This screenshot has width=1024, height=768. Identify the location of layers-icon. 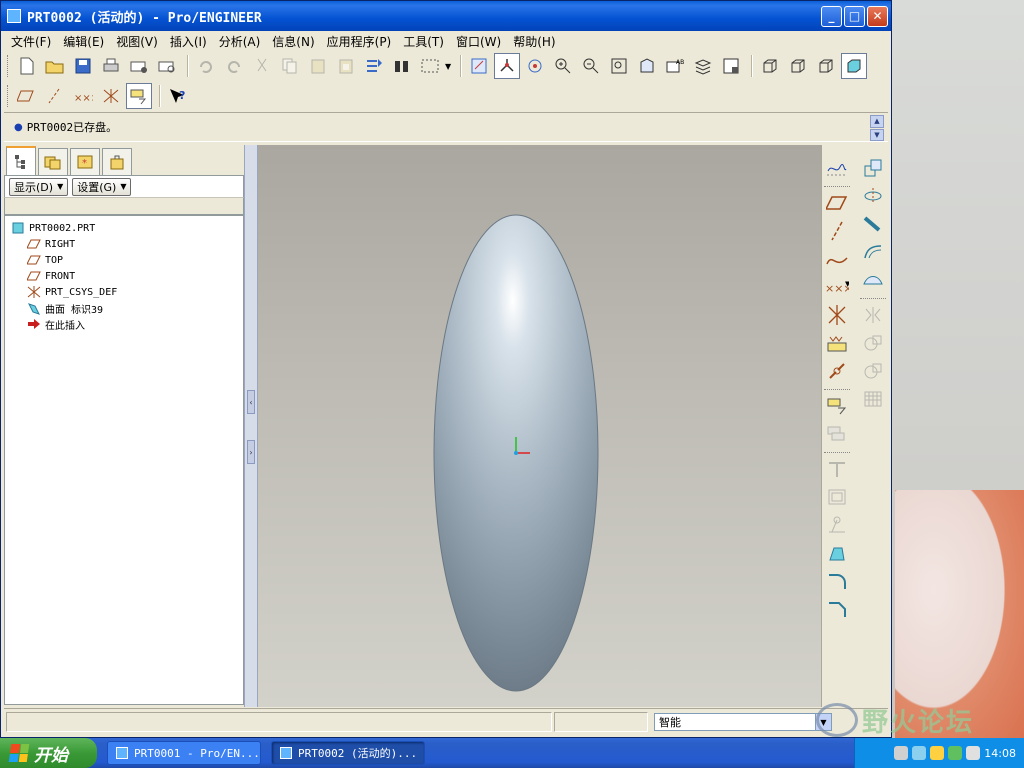
(703, 66).